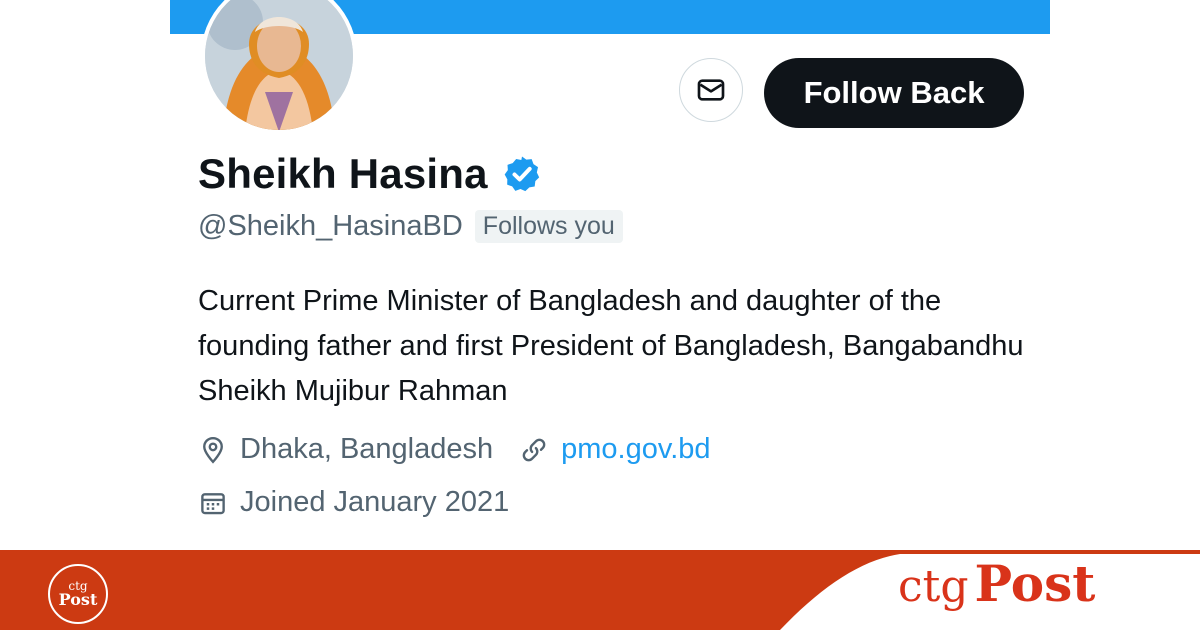  I want to click on location-text: Dhaka, Bangladesh, so click(367, 449).